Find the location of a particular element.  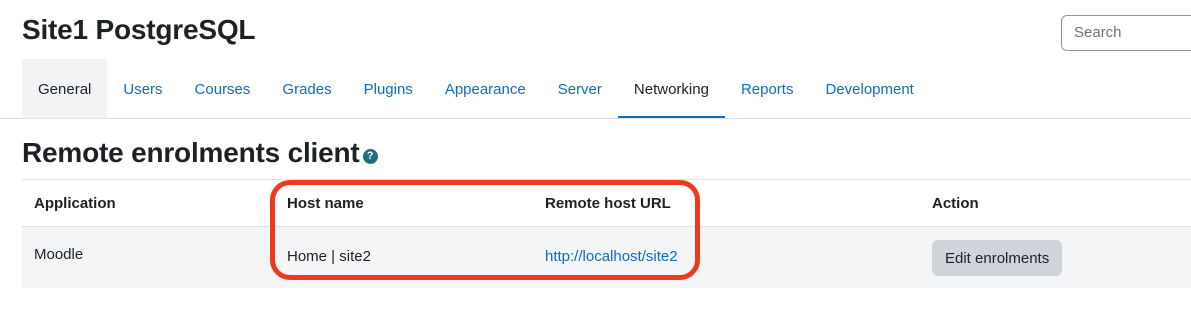

tab-reports: Reports is located at coordinates (767, 89).